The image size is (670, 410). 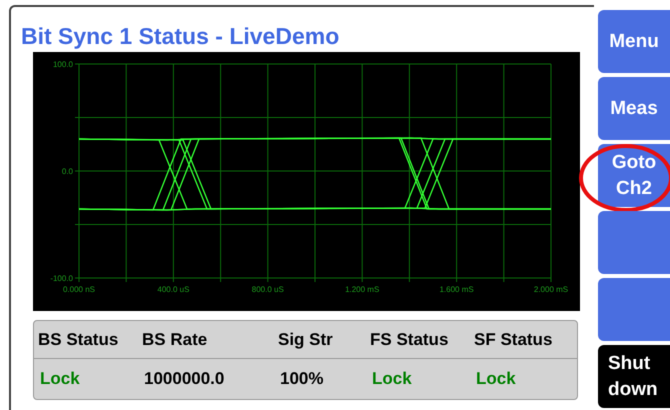 What do you see at coordinates (62, 64) in the screenshot?
I see `axis-label: 100.0` at bounding box center [62, 64].